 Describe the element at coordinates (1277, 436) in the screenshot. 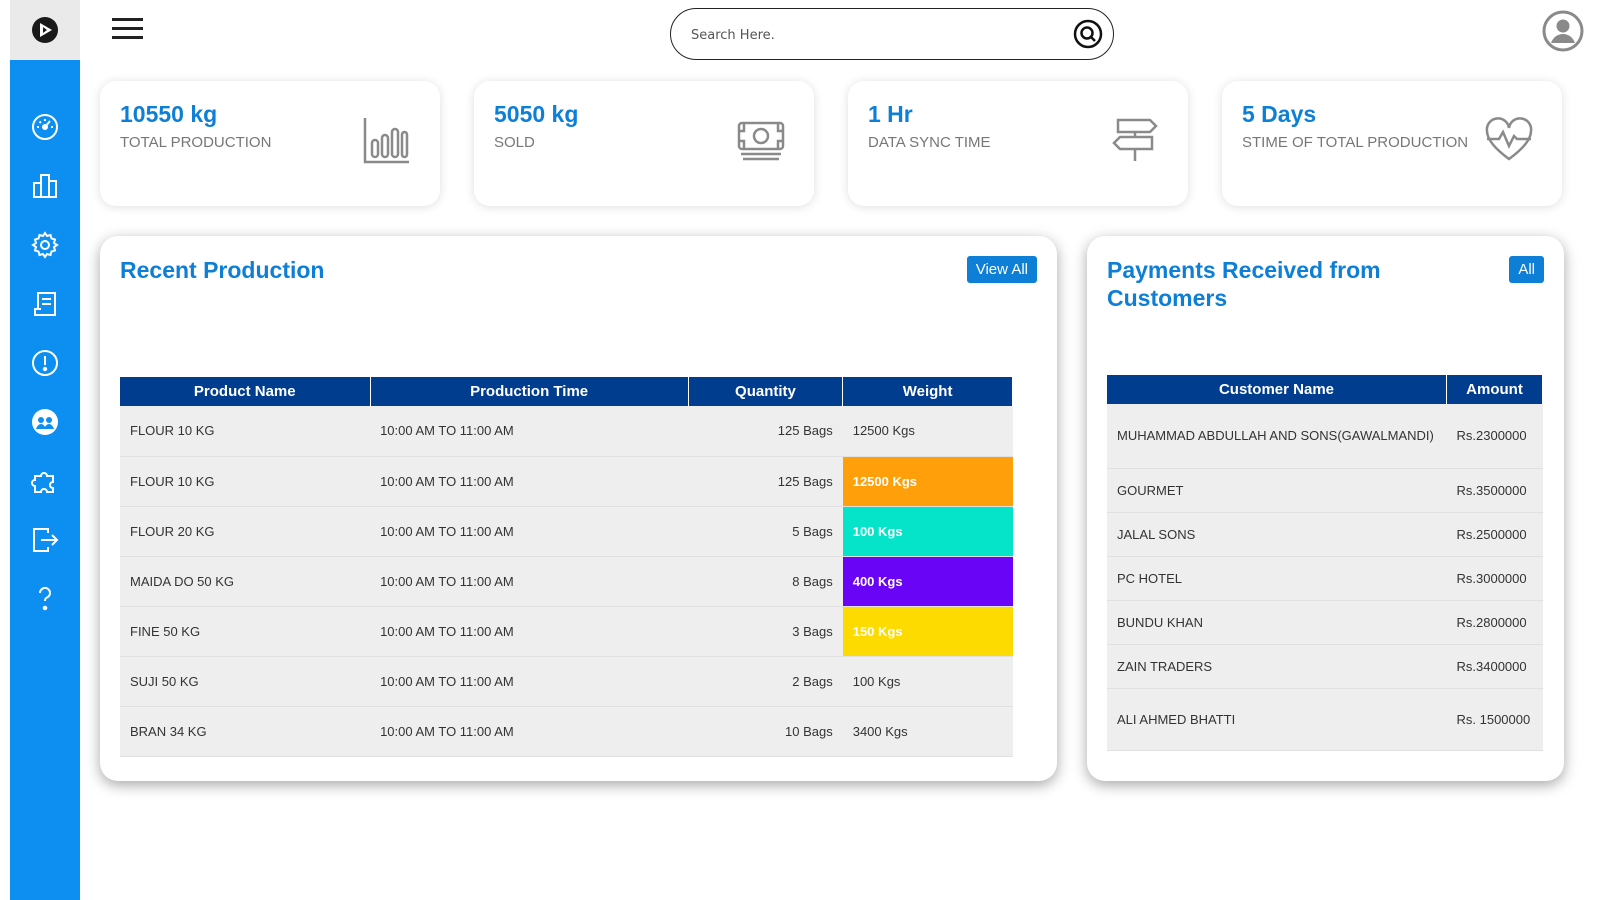

I see `customer-cell: MUHAMMAD ABDULLAH AND SONS(GAWALMANDI)` at that location.